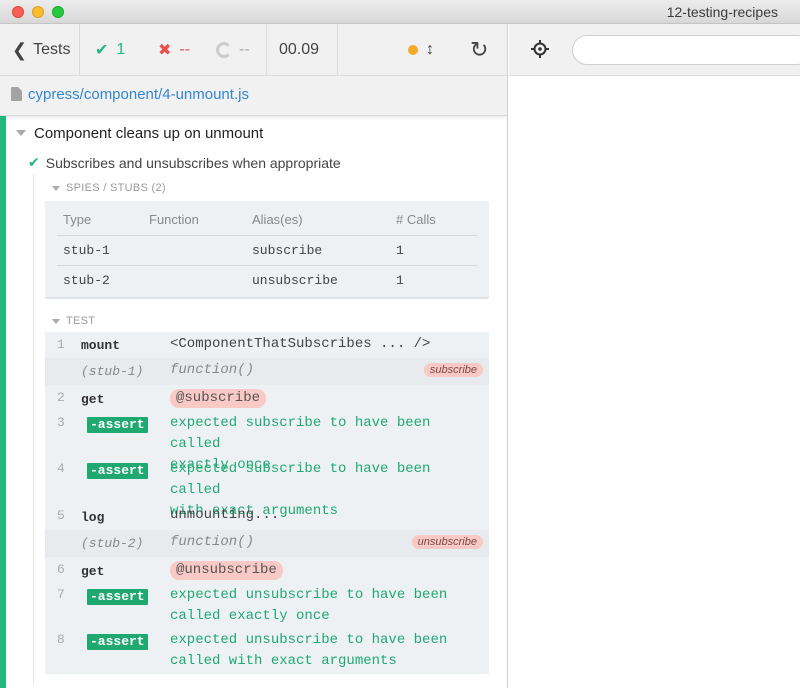  What do you see at coordinates (77, 219) in the screenshot?
I see `column-header: Type` at bounding box center [77, 219].